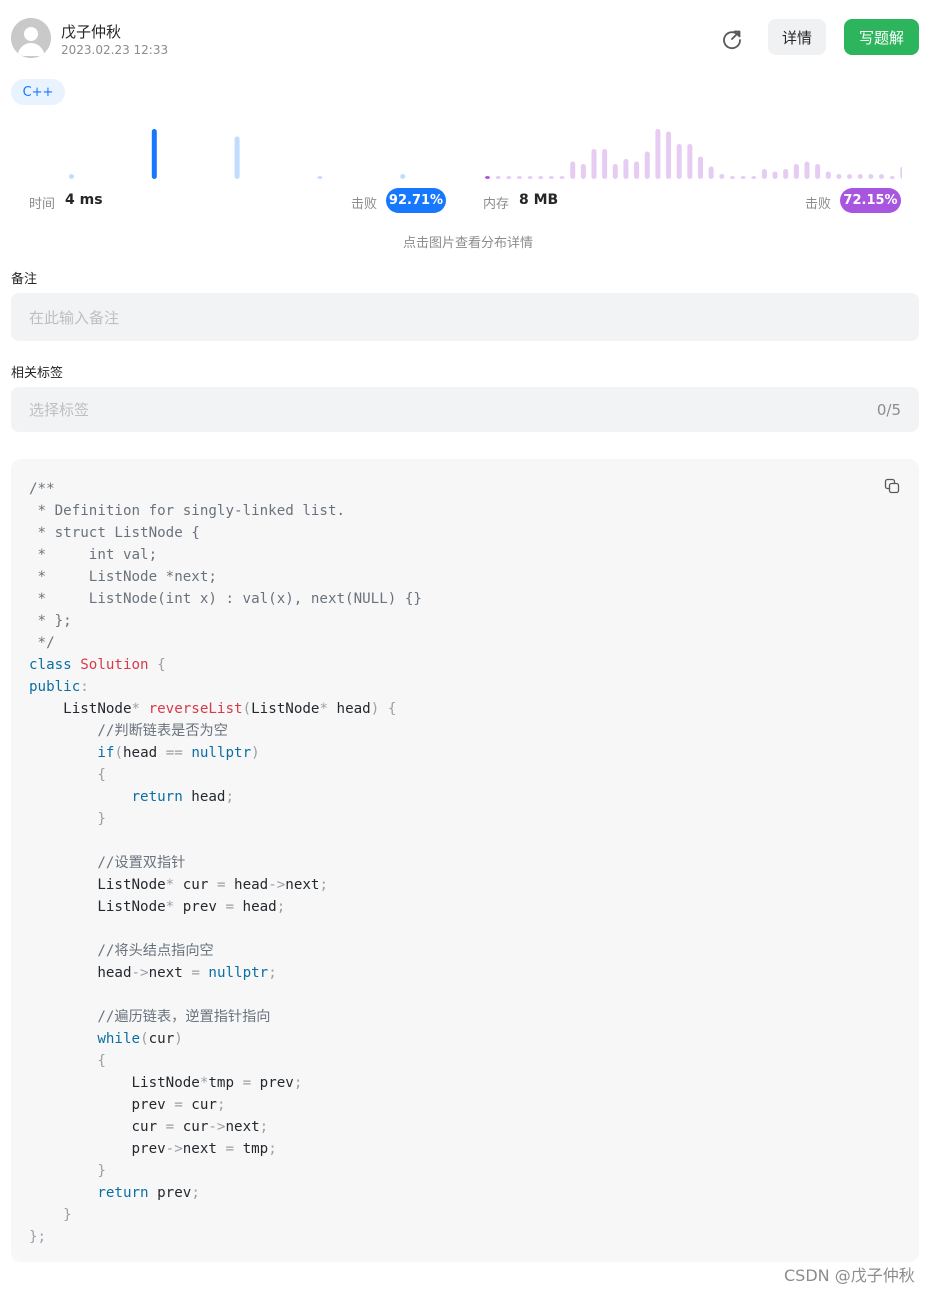  What do you see at coordinates (888, 409) in the screenshot?
I see `tags-count: 0/5` at bounding box center [888, 409].